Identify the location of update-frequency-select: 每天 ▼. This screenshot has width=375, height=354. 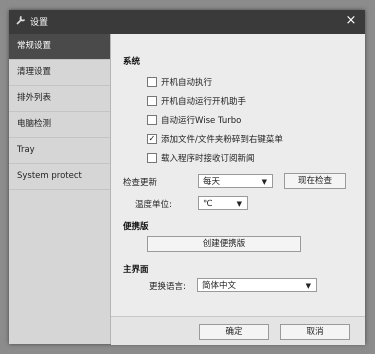
(235, 181).